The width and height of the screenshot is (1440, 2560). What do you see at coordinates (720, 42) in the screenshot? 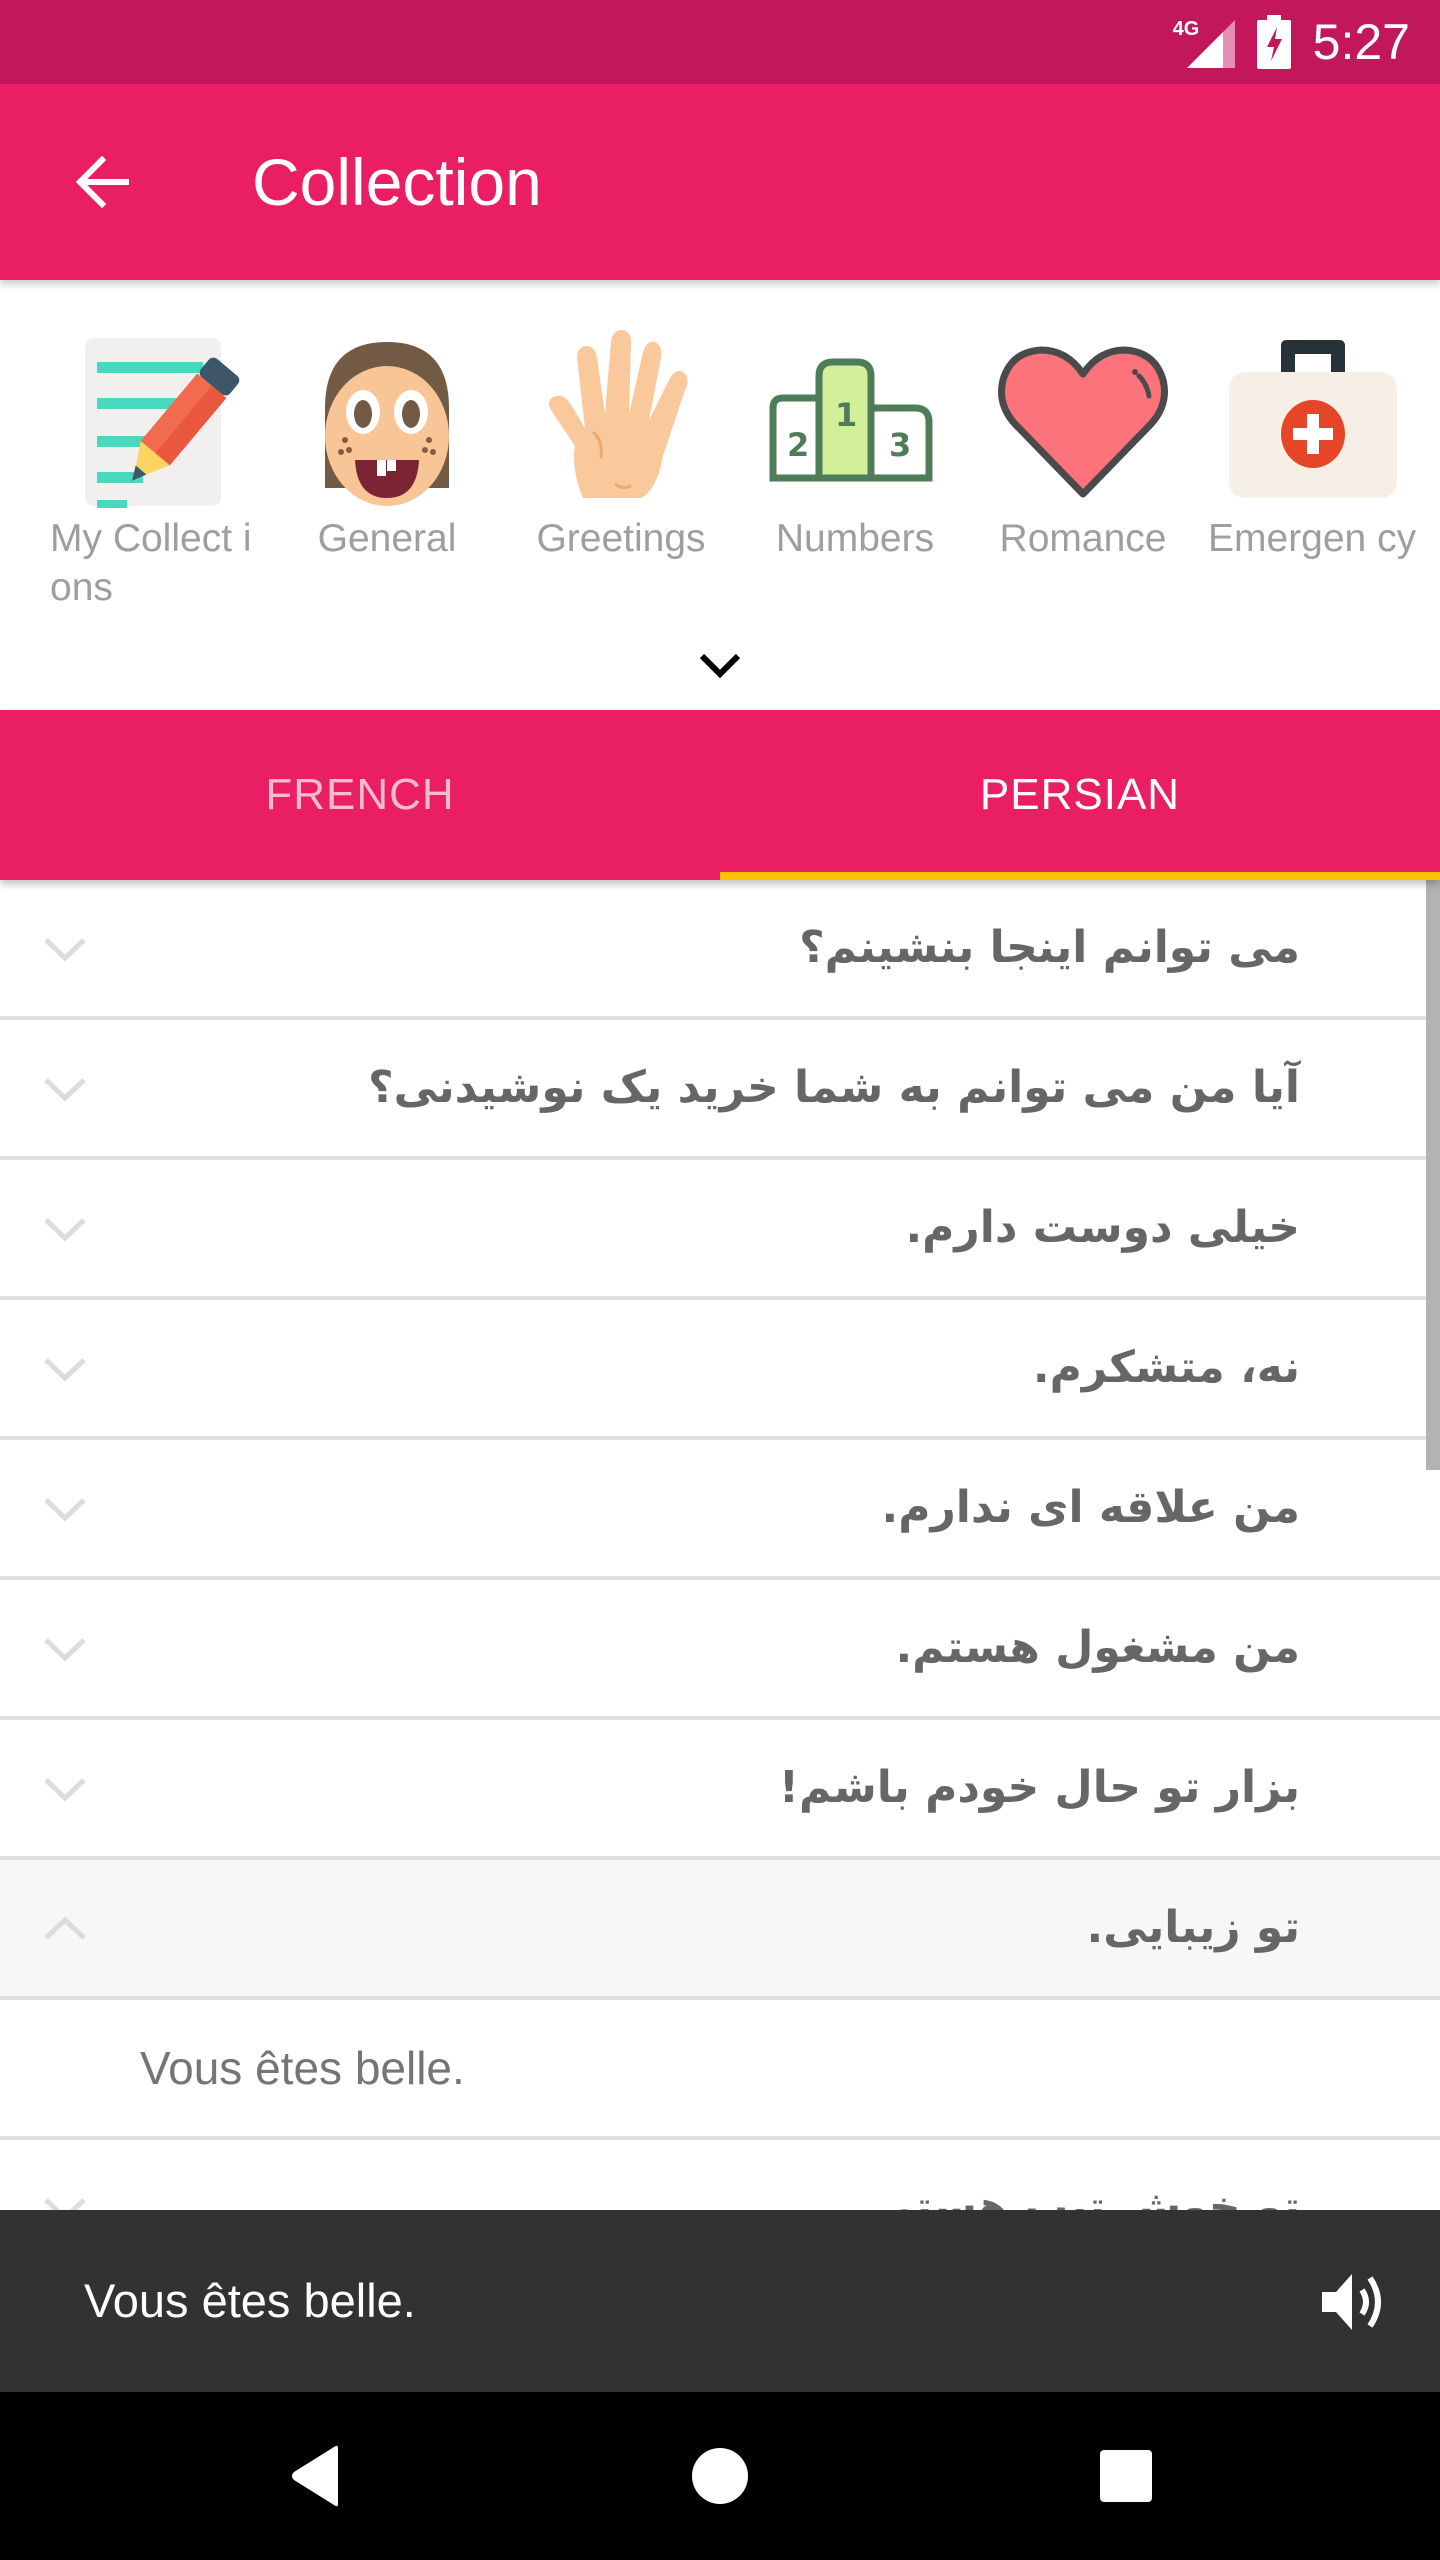
I see `status-bar: 4G 5:27` at bounding box center [720, 42].